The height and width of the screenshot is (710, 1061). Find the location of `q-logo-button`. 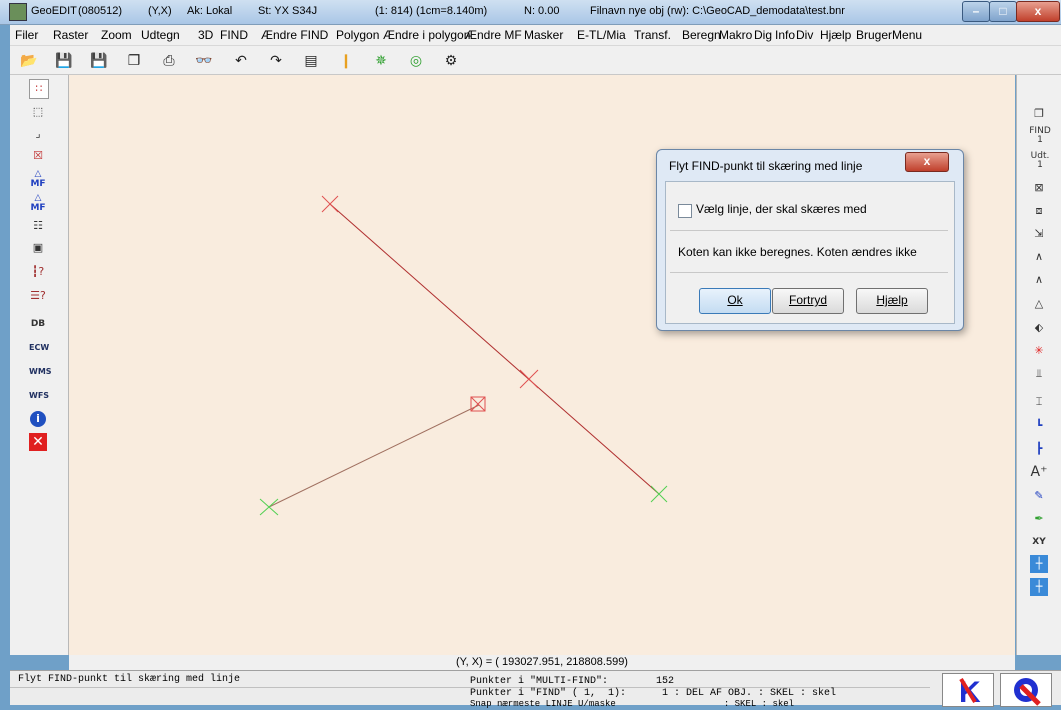

q-logo-button is located at coordinates (1026, 690).